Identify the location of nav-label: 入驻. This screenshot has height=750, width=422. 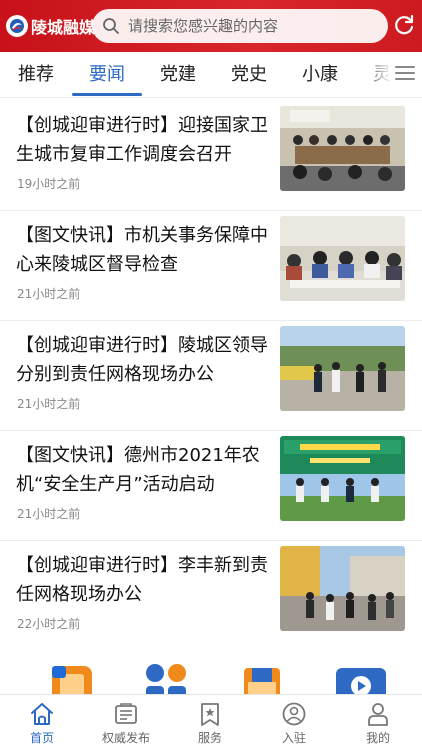
(293, 738).